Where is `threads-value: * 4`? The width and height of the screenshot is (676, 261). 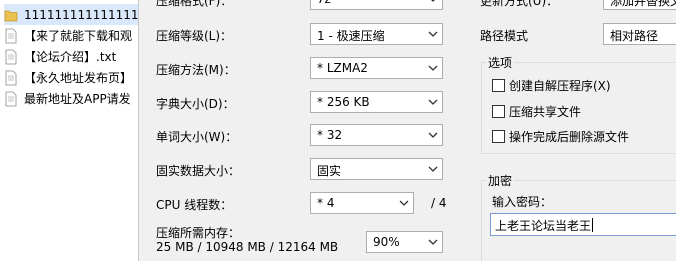
threads-value: * 4 is located at coordinates (326, 203).